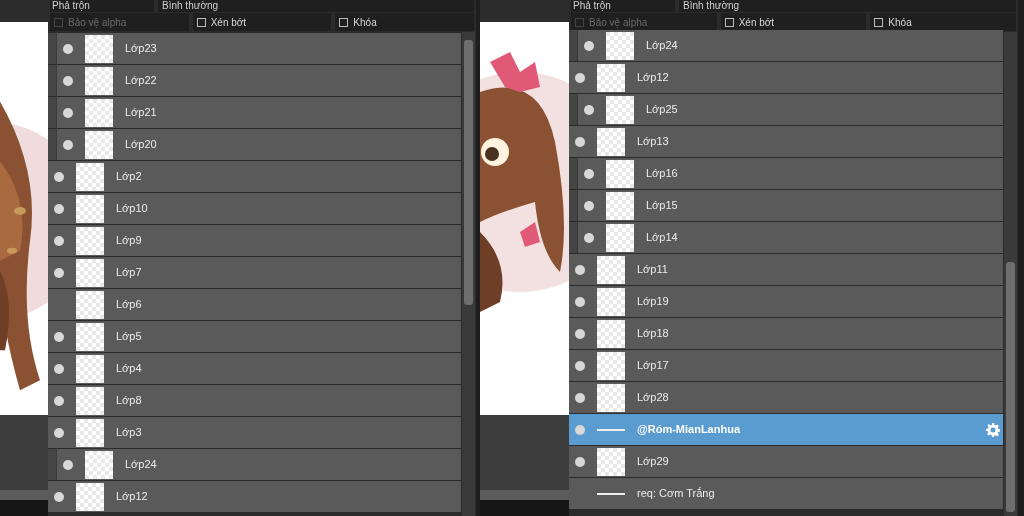 The height and width of the screenshot is (516, 1024). Describe the element at coordinates (129, 241) in the screenshot. I see `layer-name: Lớp9` at that location.